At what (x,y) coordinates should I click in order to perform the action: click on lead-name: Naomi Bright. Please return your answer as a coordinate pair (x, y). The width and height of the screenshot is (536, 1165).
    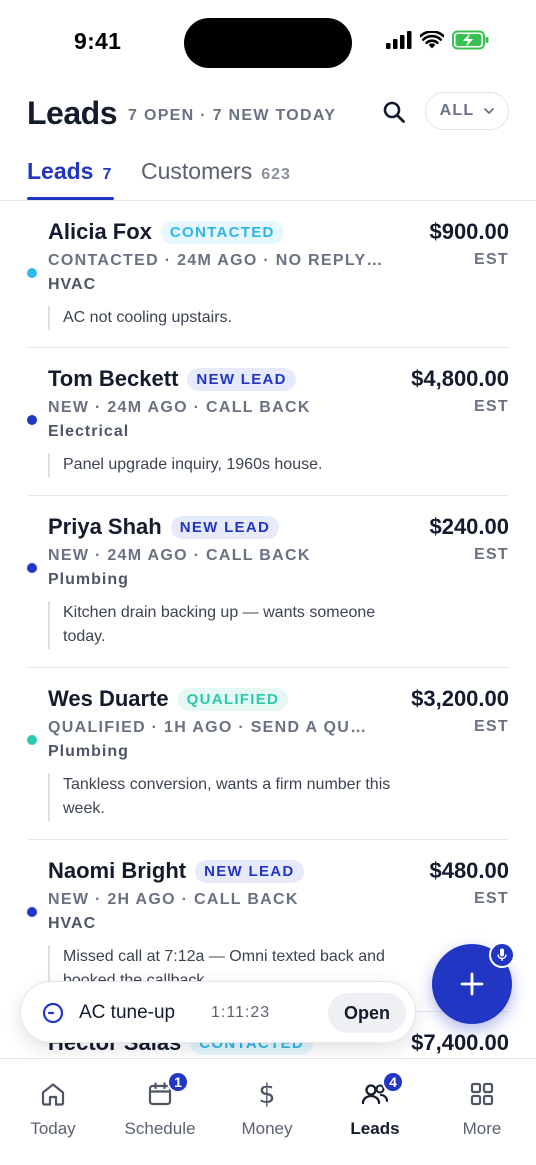
    Looking at the image, I should click on (117, 870).